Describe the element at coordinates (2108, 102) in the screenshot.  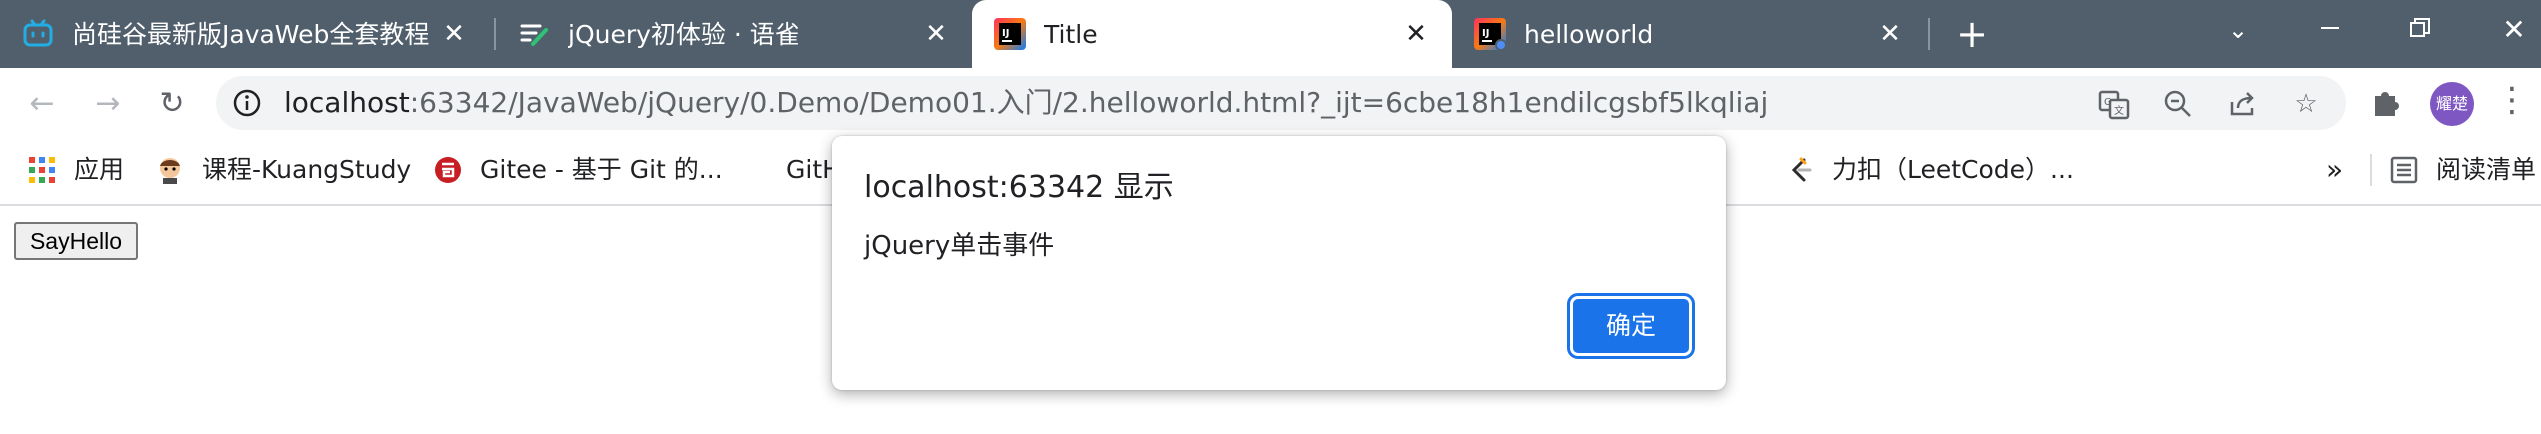
I see `svg-text: G` at that location.